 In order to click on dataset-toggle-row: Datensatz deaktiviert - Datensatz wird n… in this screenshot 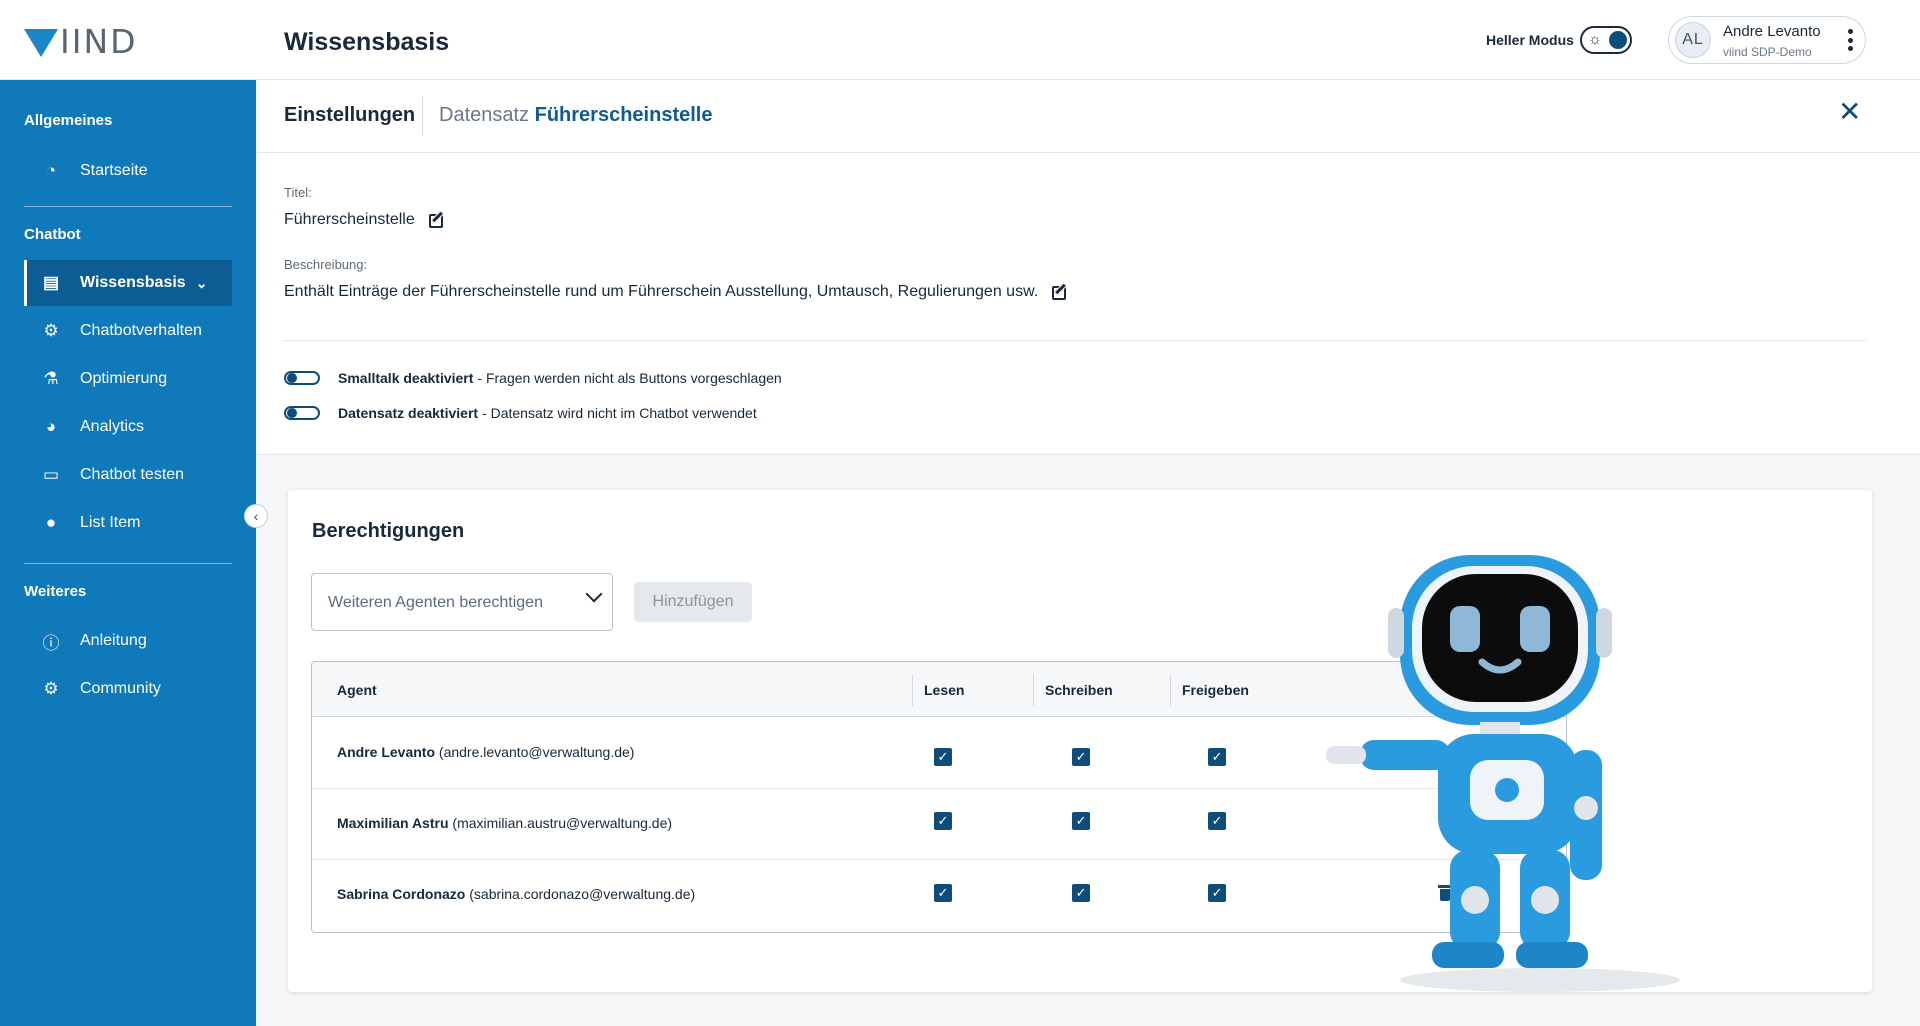, I will do `click(520, 413)`.